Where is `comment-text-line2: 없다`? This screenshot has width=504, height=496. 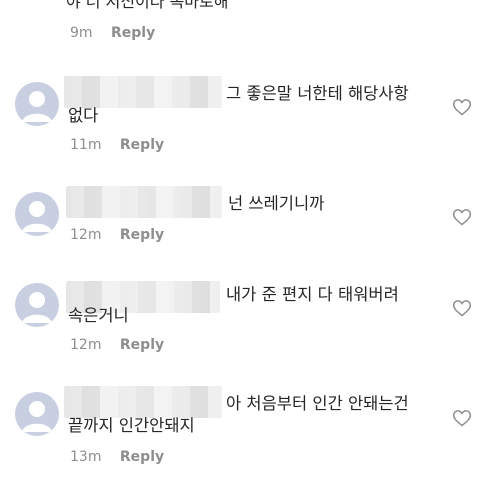 comment-text-line2: 없다 is located at coordinates (83, 115).